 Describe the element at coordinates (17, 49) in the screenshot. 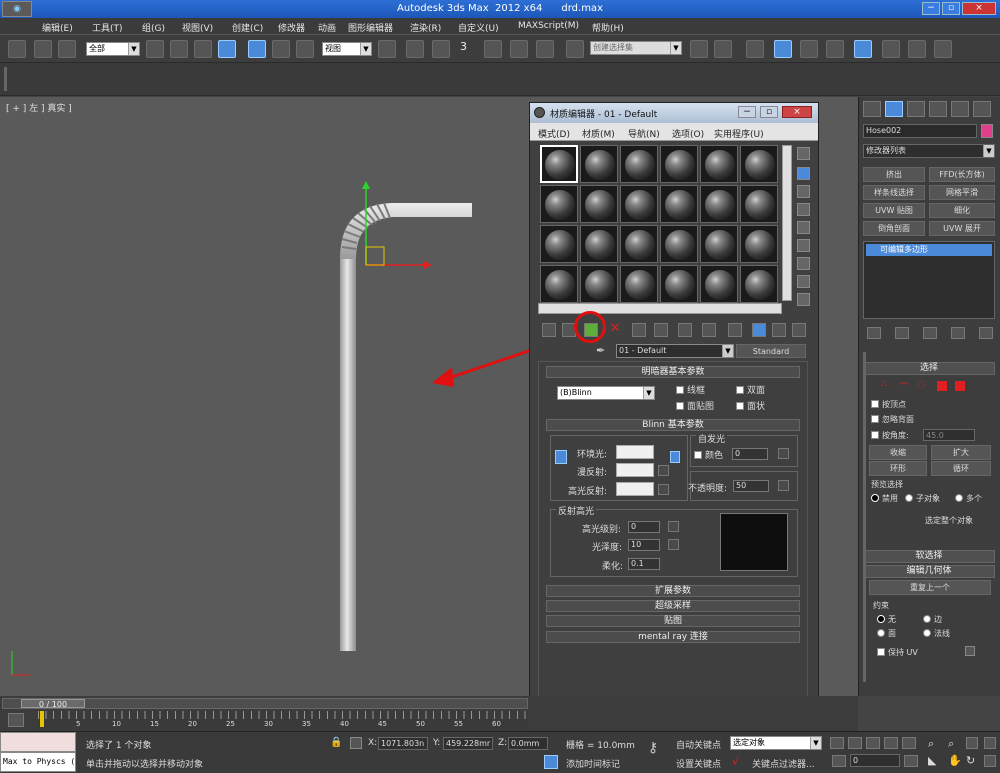

I see `undo-icon` at that location.